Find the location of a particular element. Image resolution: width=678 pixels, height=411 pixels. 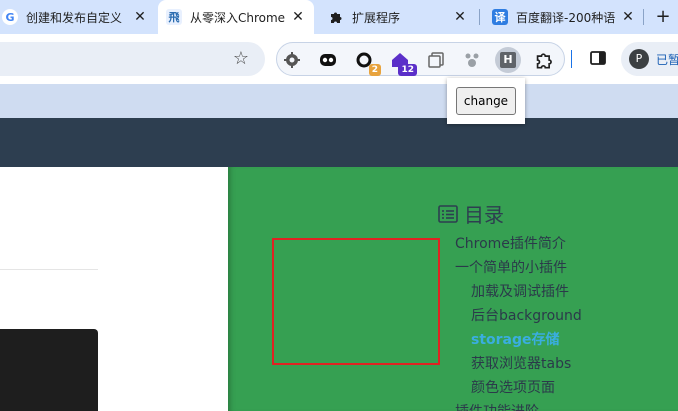

tab-create-publish: G 创建和发布自定义 ✕ is located at coordinates (78, 17).